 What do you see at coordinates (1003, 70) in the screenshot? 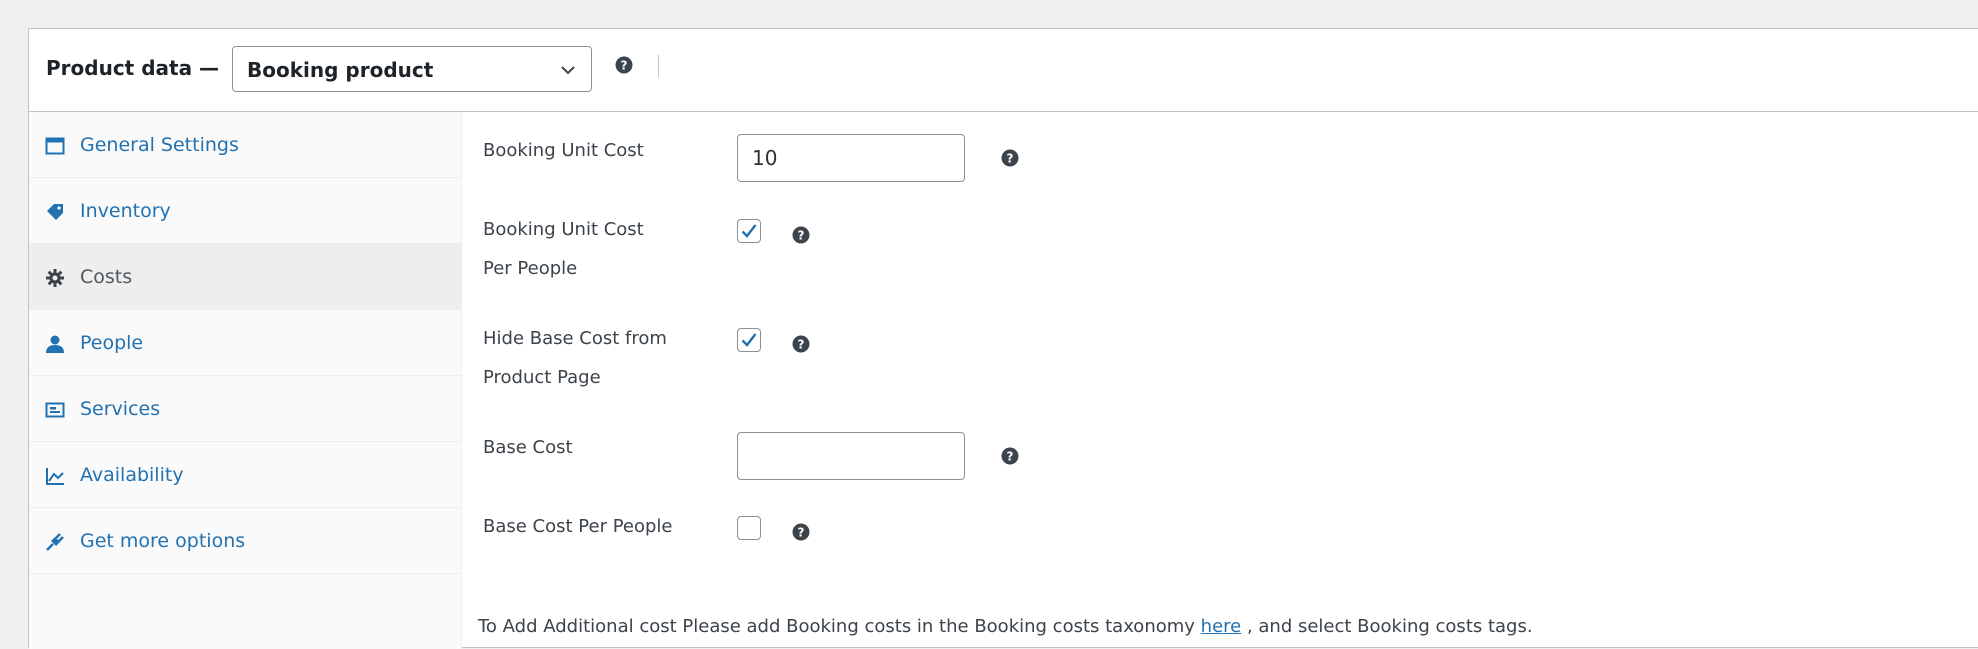
I see `product-data-header: Product data — Booking product ?` at bounding box center [1003, 70].